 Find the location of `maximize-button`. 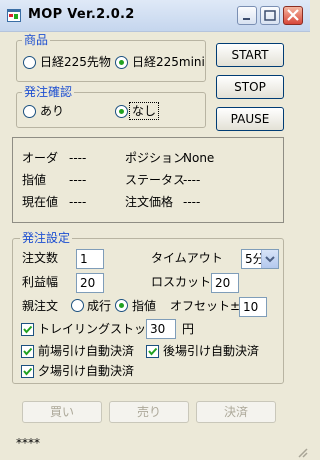

maximize-button is located at coordinates (270, 15).